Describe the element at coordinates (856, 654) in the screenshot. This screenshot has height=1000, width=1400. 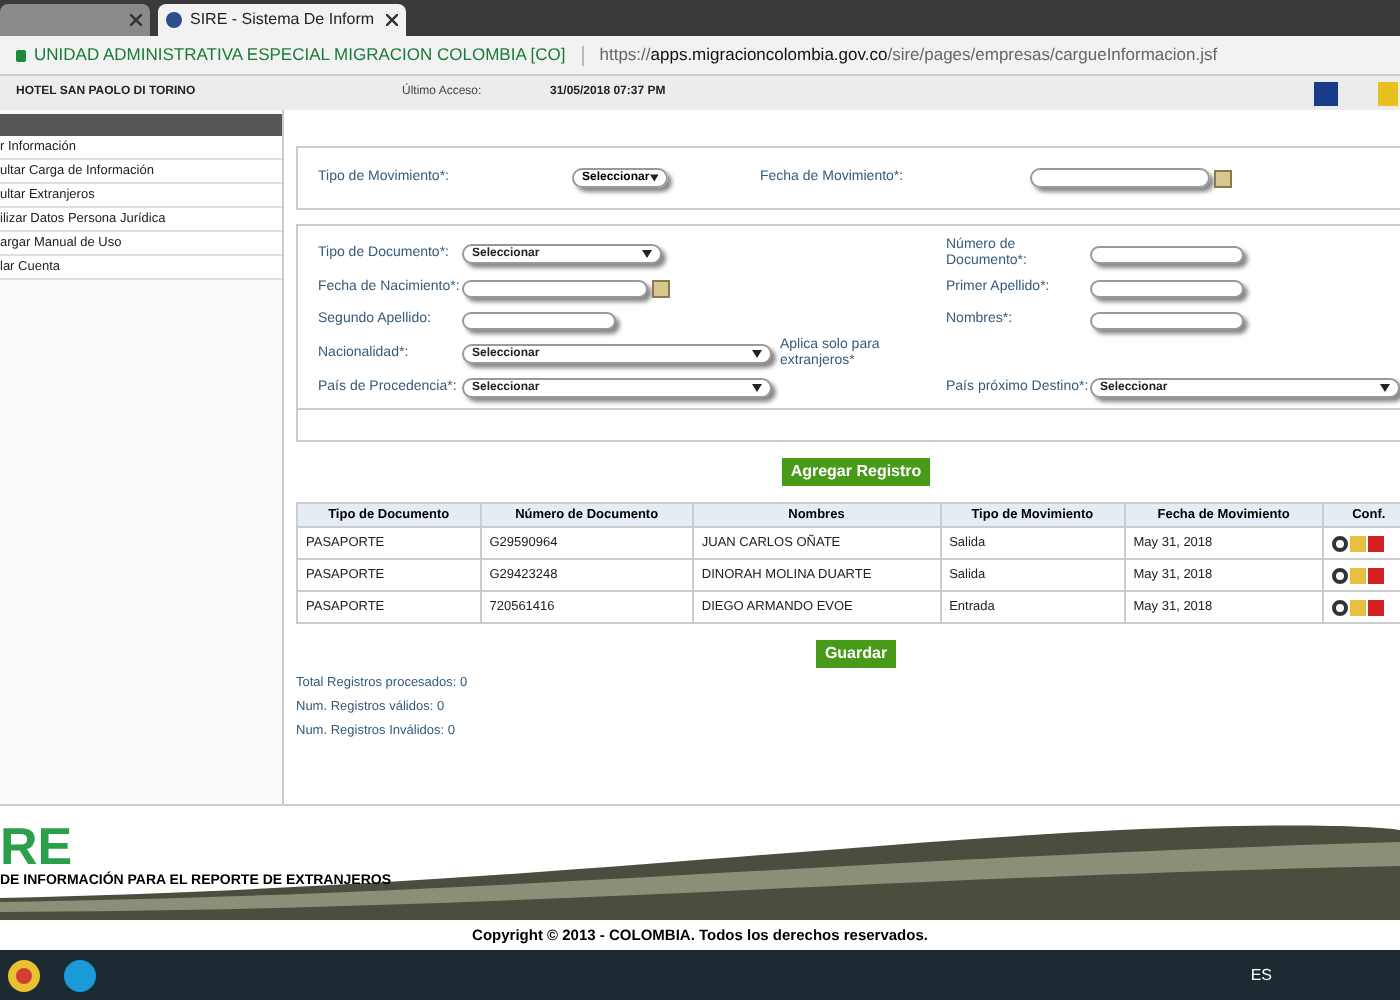
I see `save-button: Guardar` at that location.